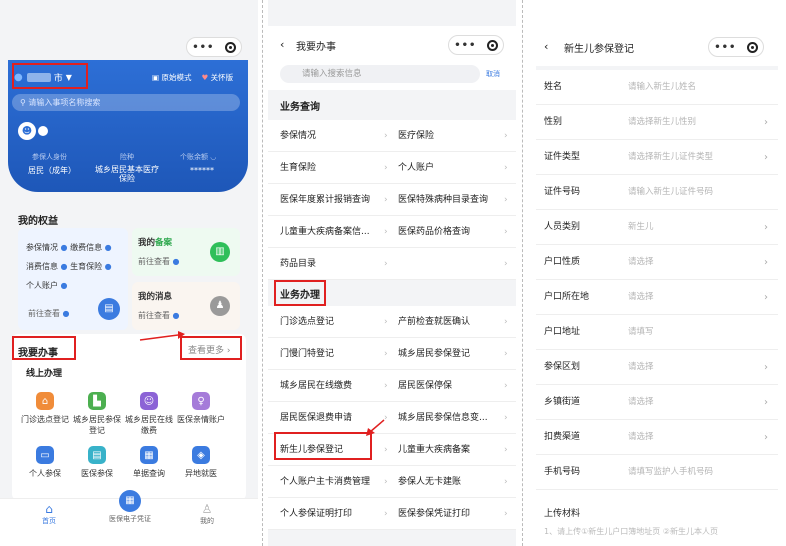 The width and height of the screenshot is (786, 546). Describe the element at coordinates (670, 157) in the screenshot. I see `form-field-input: 请选择新生儿证件类型` at that location.